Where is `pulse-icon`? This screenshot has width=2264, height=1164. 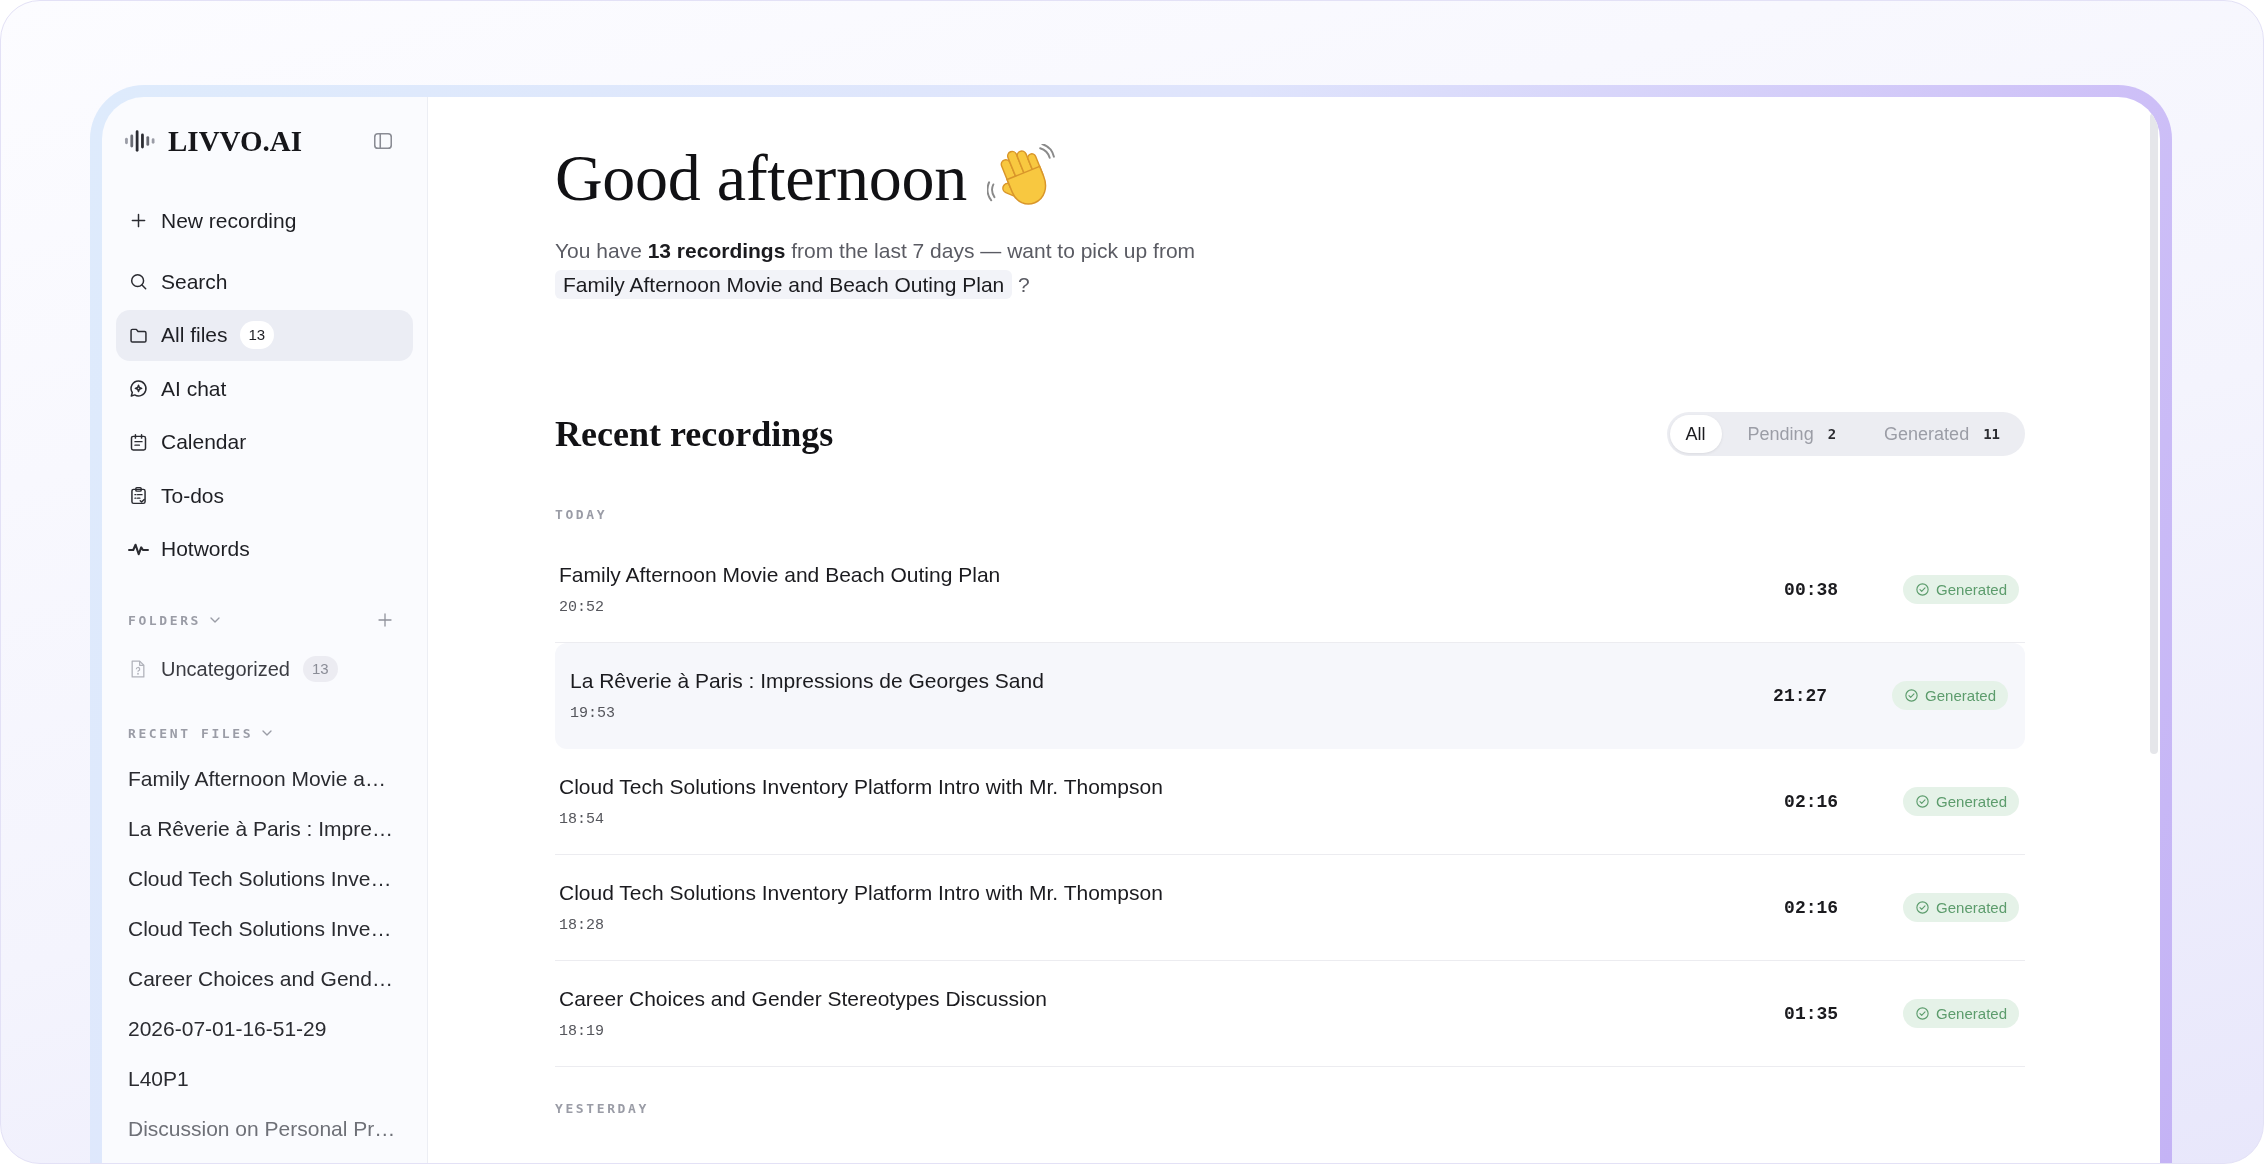 pulse-icon is located at coordinates (138, 549).